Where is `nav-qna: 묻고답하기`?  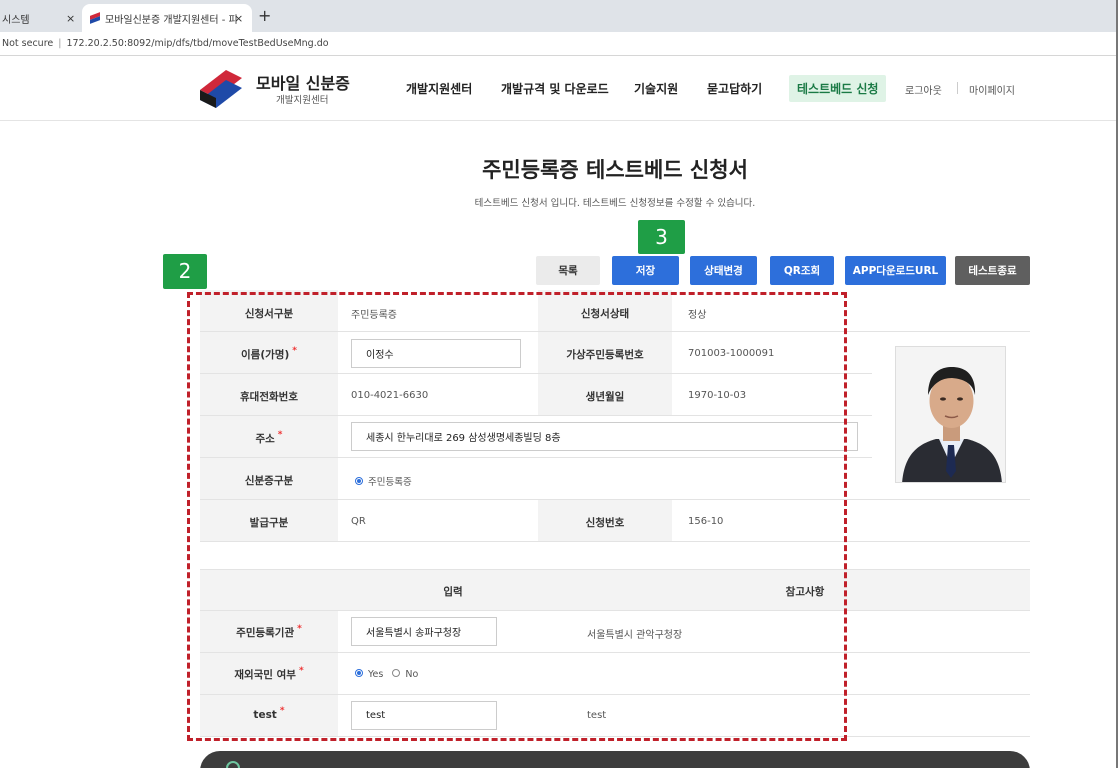 nav-qna: 묻고답하기 is located at coordinates (734, 88).